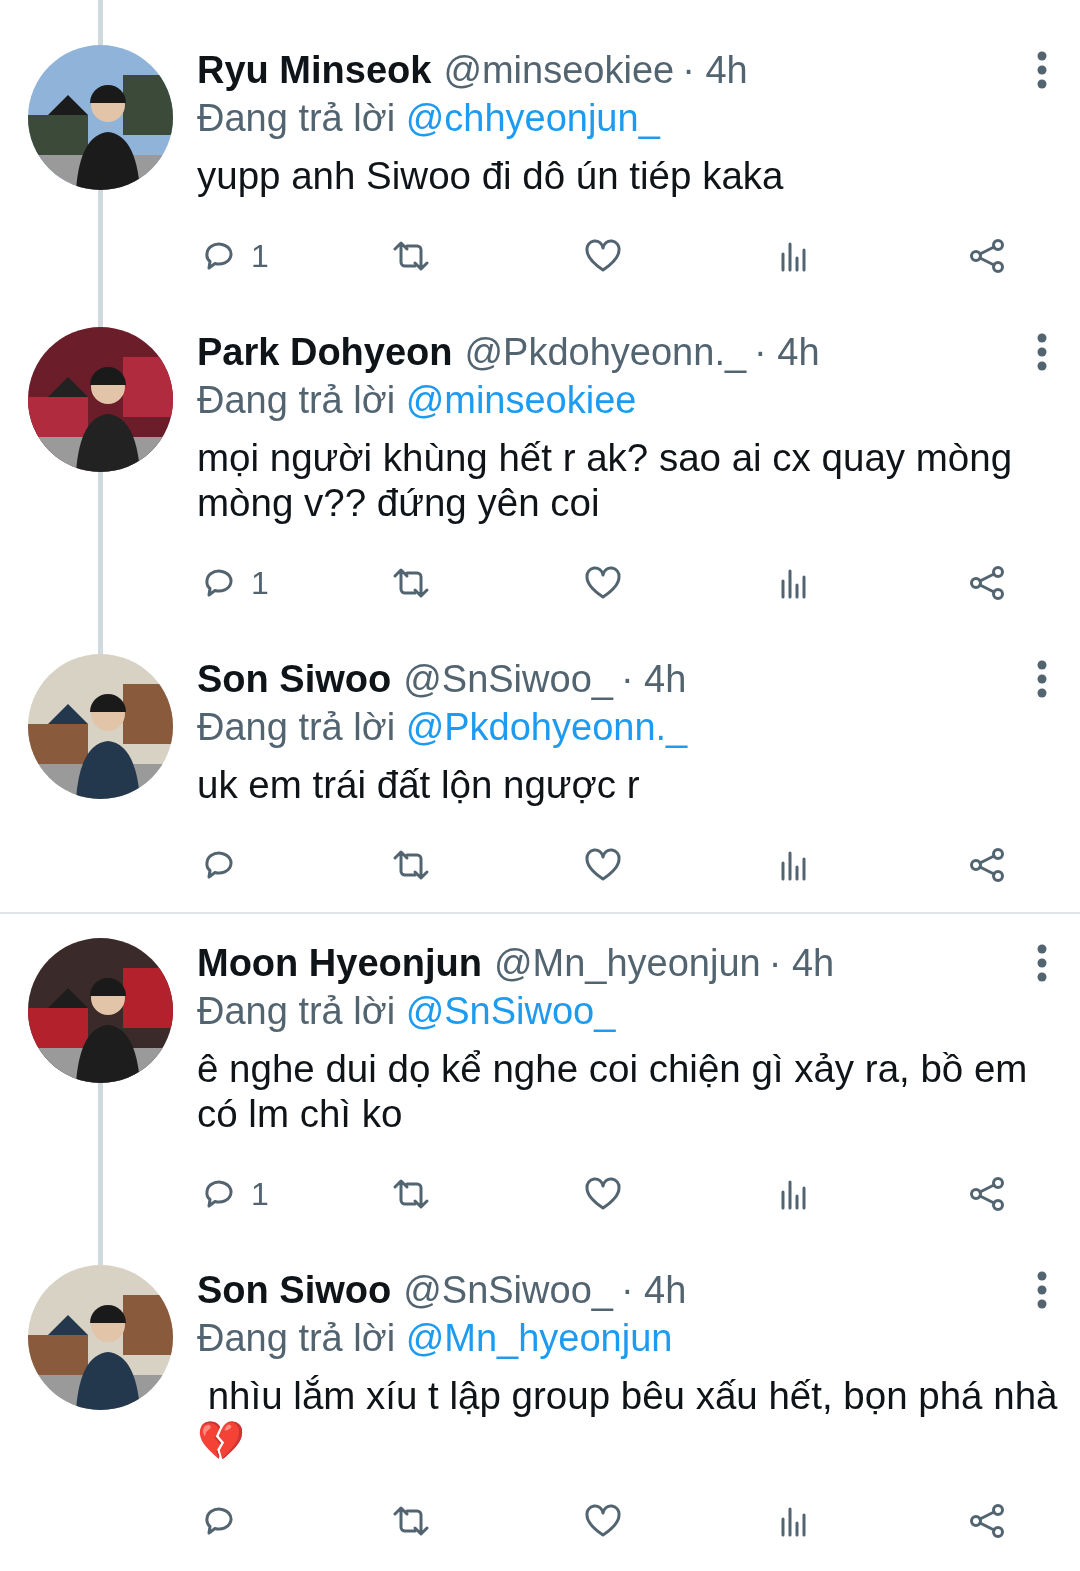 Image resolution: width=1080 pixels, height=1571 pixels. Describe the element at coordinates (419, 784) in the screenshot. I see `tweet-text: uk em trái đất lộn ngược r` at that location.